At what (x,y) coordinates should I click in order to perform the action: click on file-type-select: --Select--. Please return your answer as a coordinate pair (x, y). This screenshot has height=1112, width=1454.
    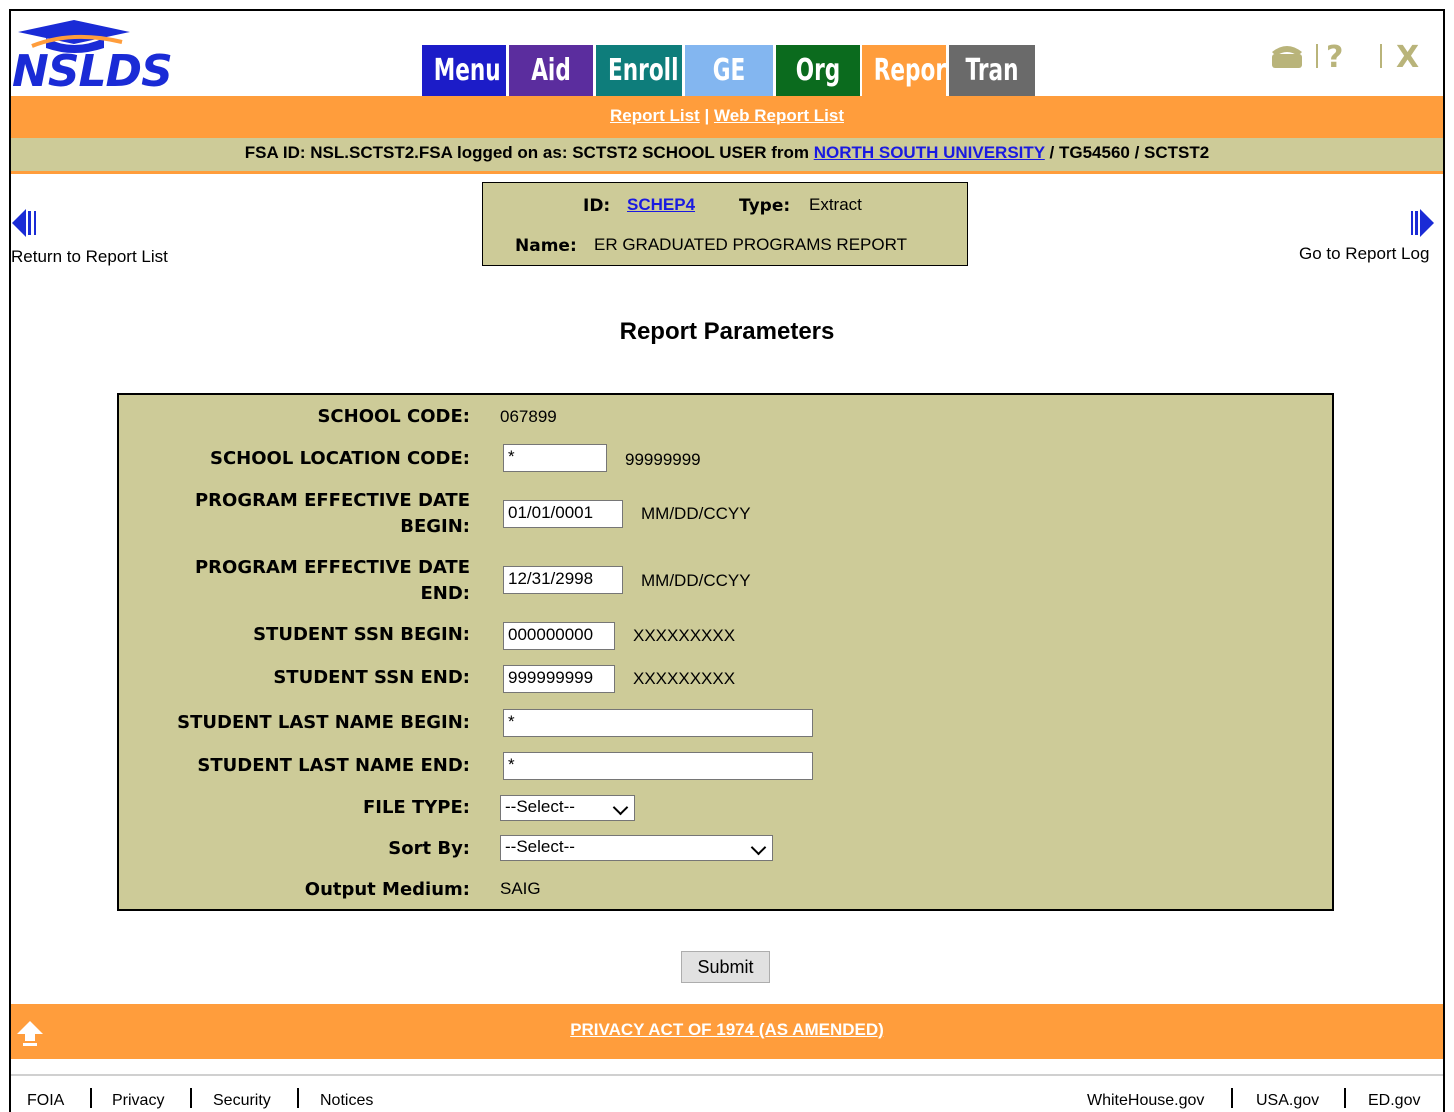
    Looking at the image, I should click on (567, 808).